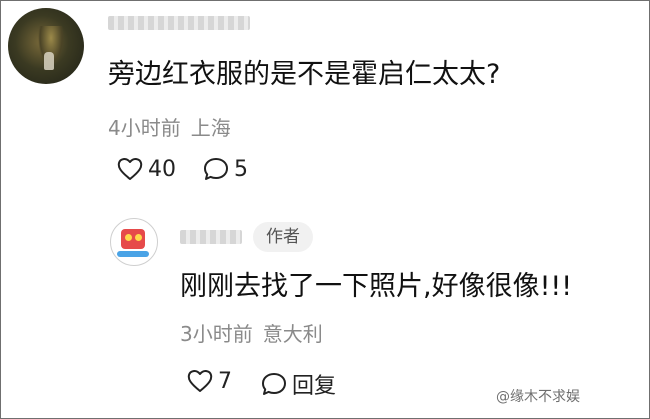 This screenshot has height=419, width=650. I want to click on author-avatar, so click(134, 242).